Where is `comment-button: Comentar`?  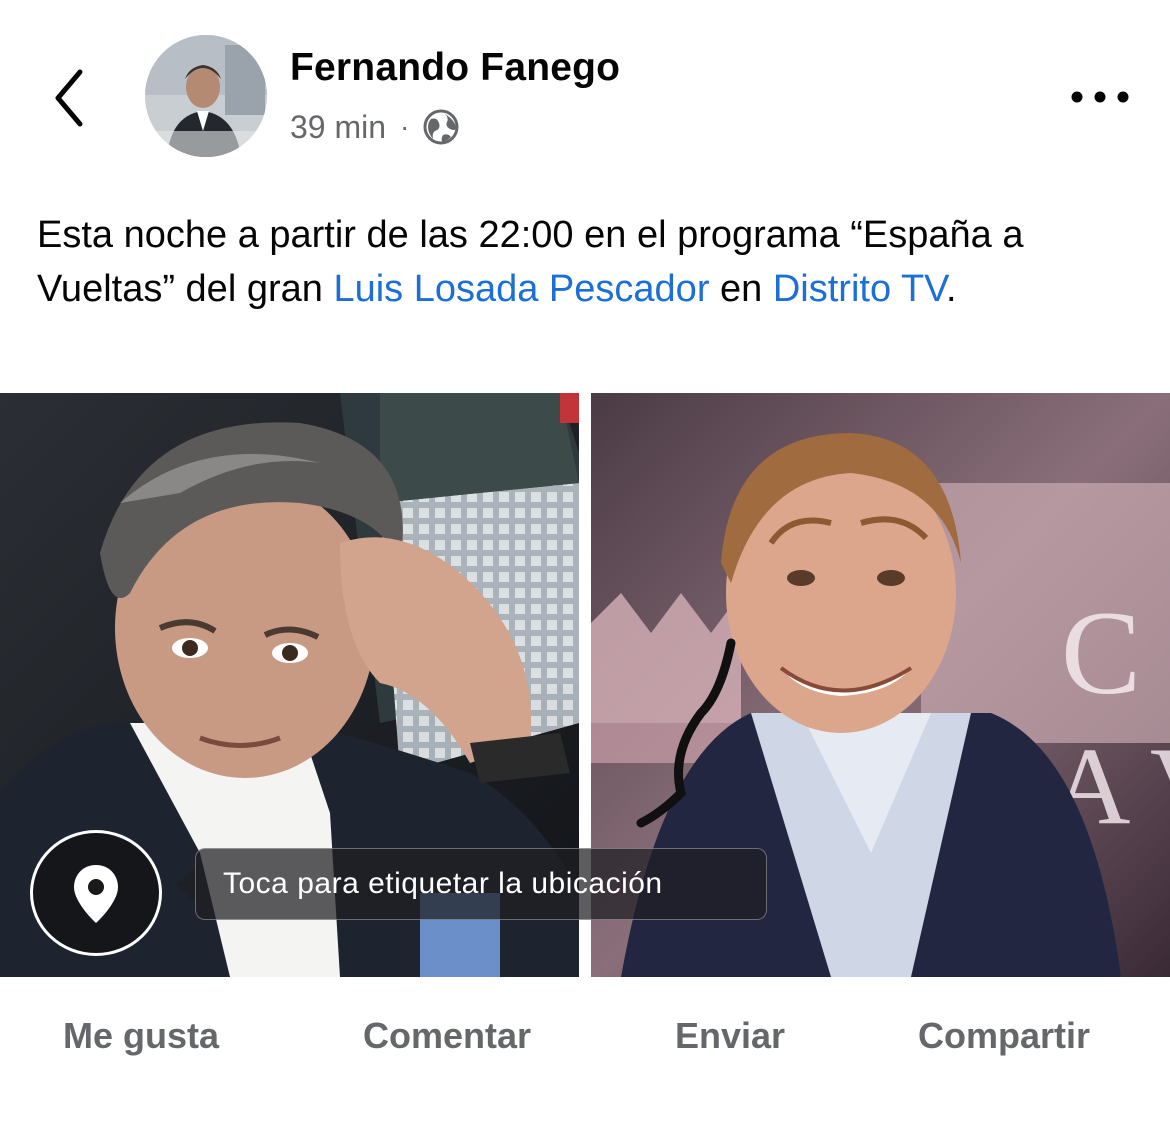 comment-button: Comentar is located at coordinates (447, 1040).